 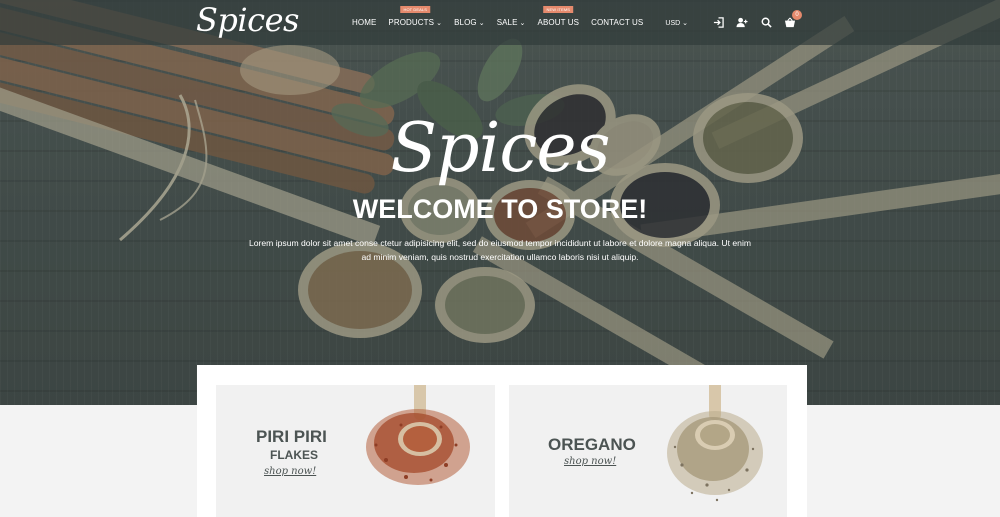 What do you see at coordinates (415, 9) in the screenshot?
I see `hot-deals-badge: HOT DEALS` at bounding box center [415, 9].